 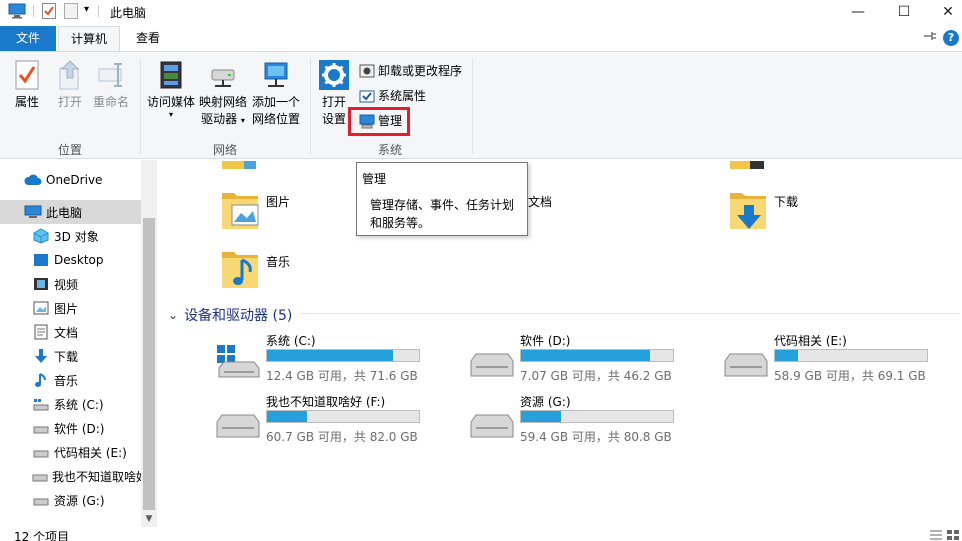 What do you see at coordinates (70, 452) in the screenshot?
I see `nav-item-drive-e: 代码相关 (E:)` at bounding box center [70, 452].